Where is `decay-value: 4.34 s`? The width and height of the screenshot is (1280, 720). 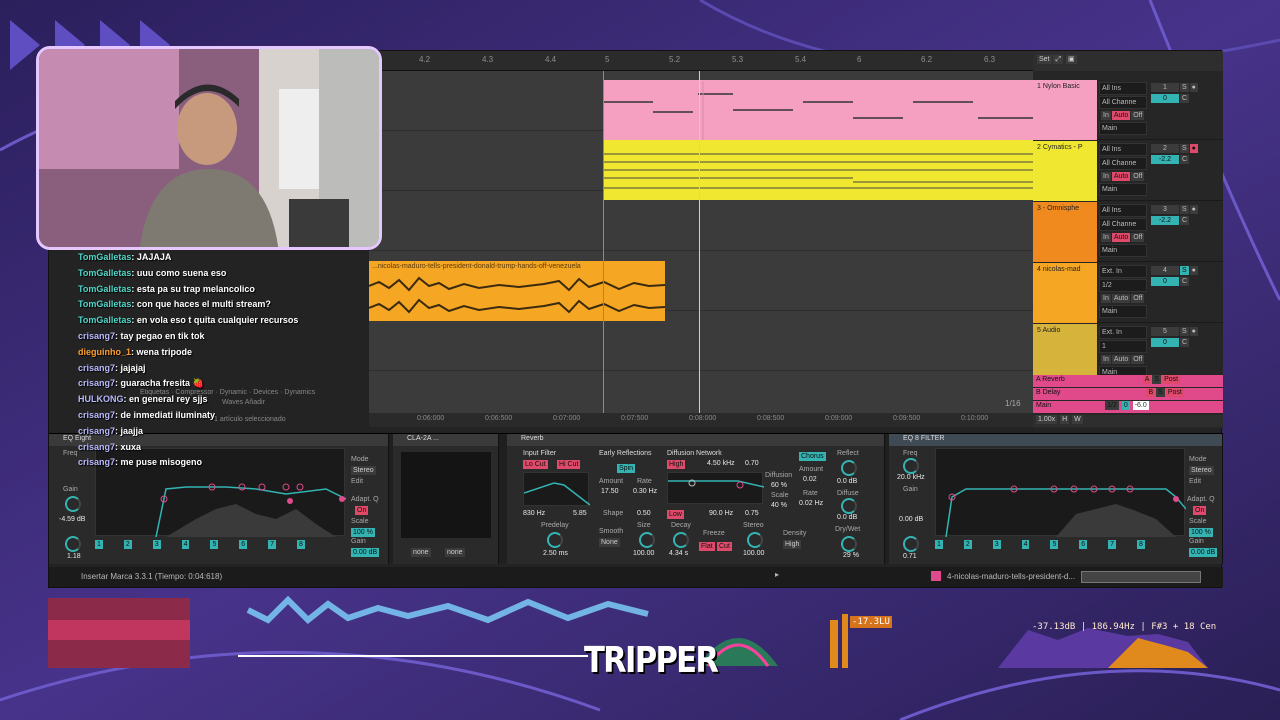
decay-value: 4.34 s is located at coordinates (678, 553).